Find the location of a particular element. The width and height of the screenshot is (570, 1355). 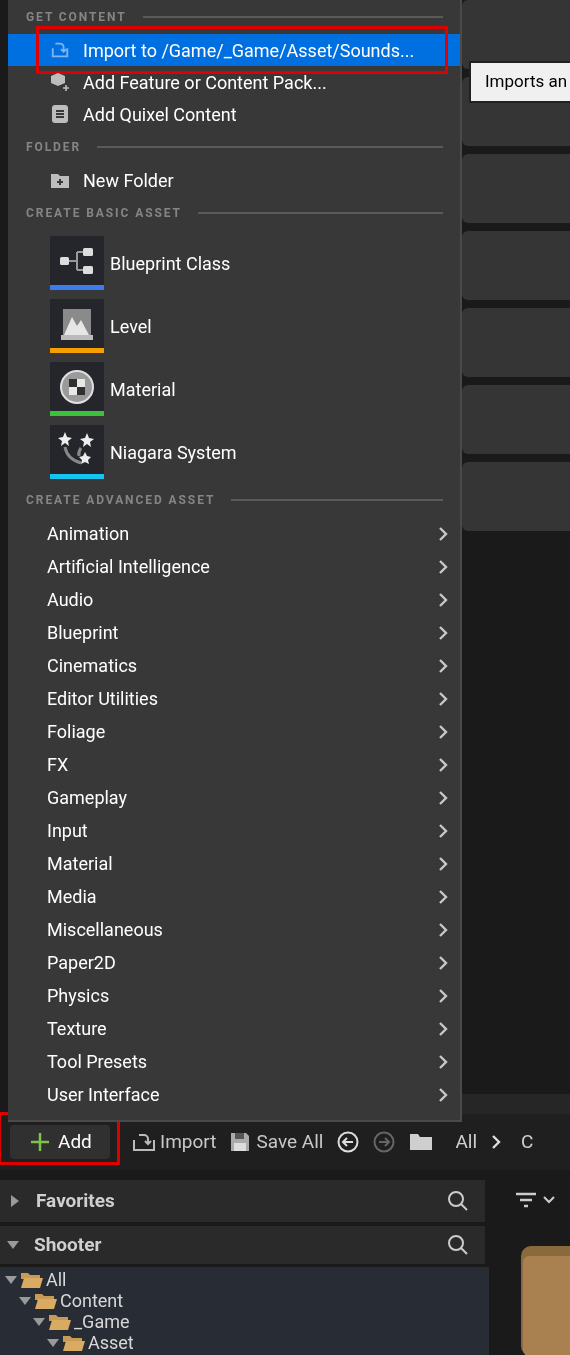

submenu-item: Tool Presets is located at coordinates (234, 1061).